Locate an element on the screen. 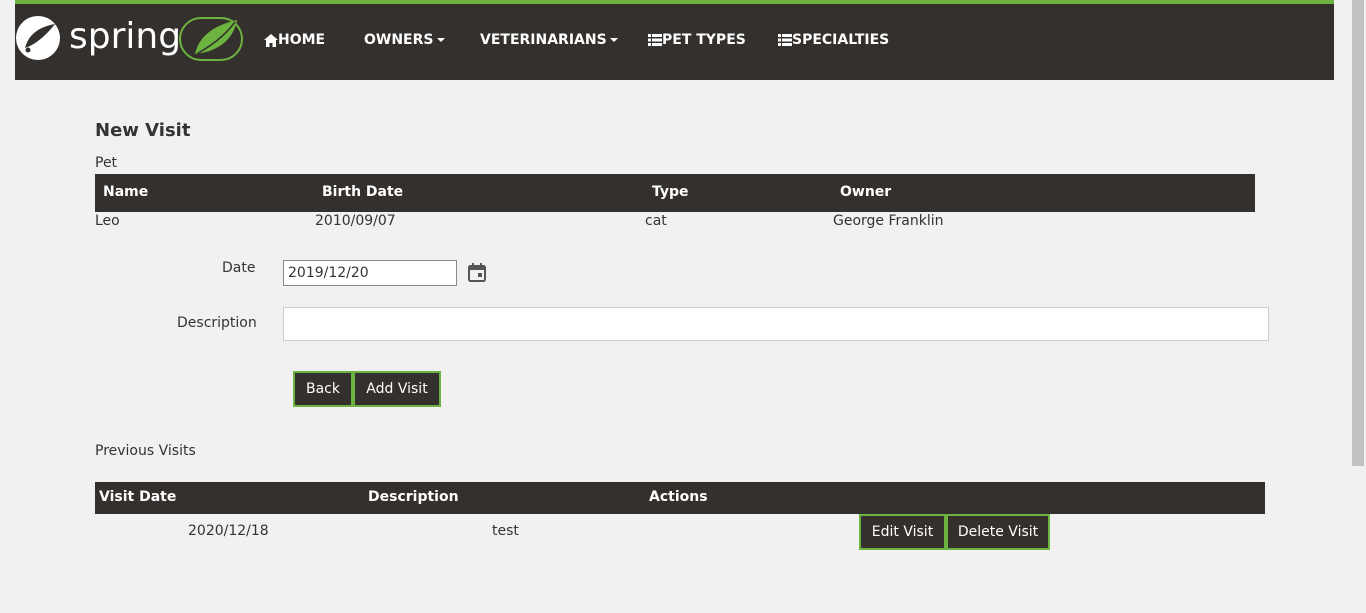  date-label: Date is located at coordinates (239, 268).